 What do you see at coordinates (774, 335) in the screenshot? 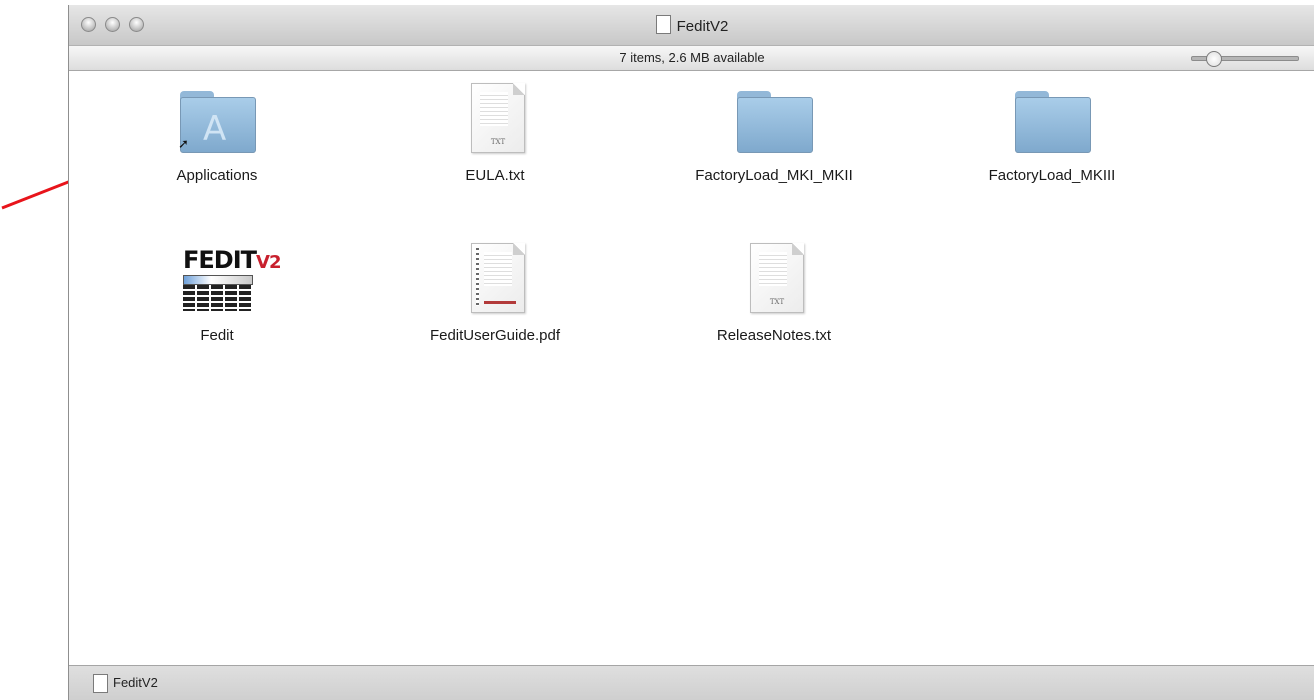
I see `item-label: ReleaseNotes.txt` at bounding box center [774, 335].